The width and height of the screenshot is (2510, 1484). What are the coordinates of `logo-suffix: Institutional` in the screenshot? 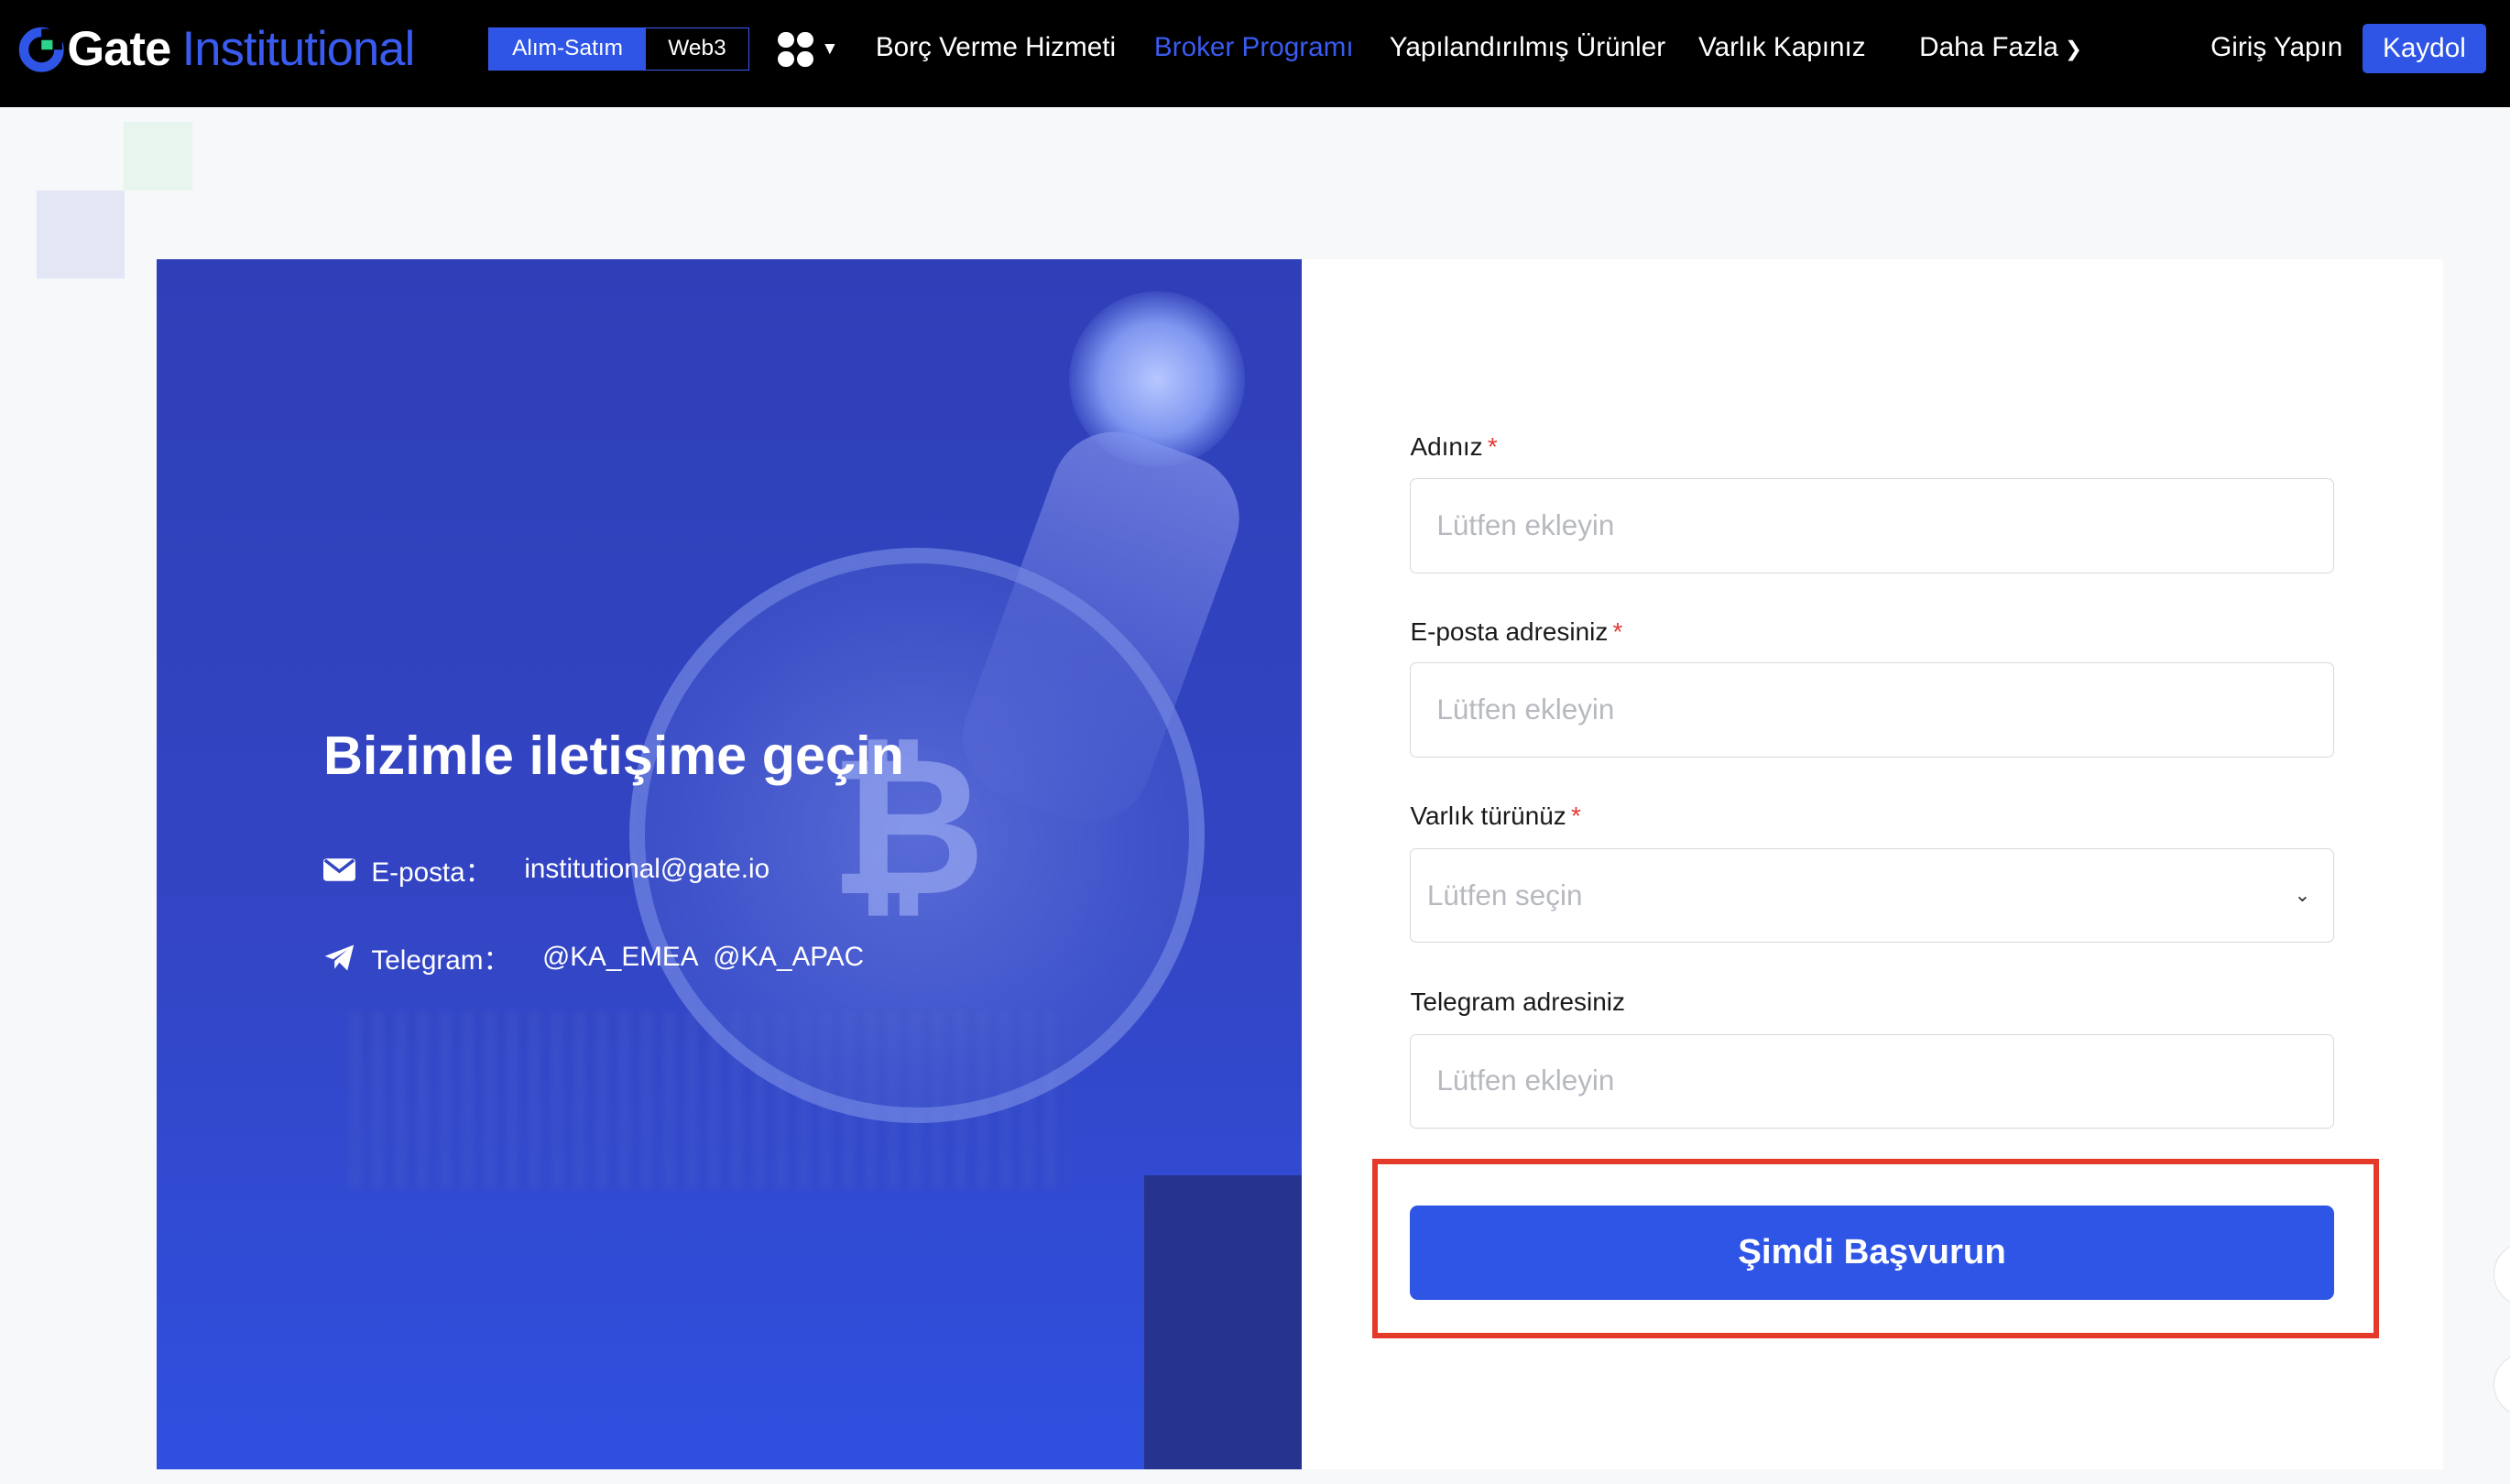 It's located at (298, 50).